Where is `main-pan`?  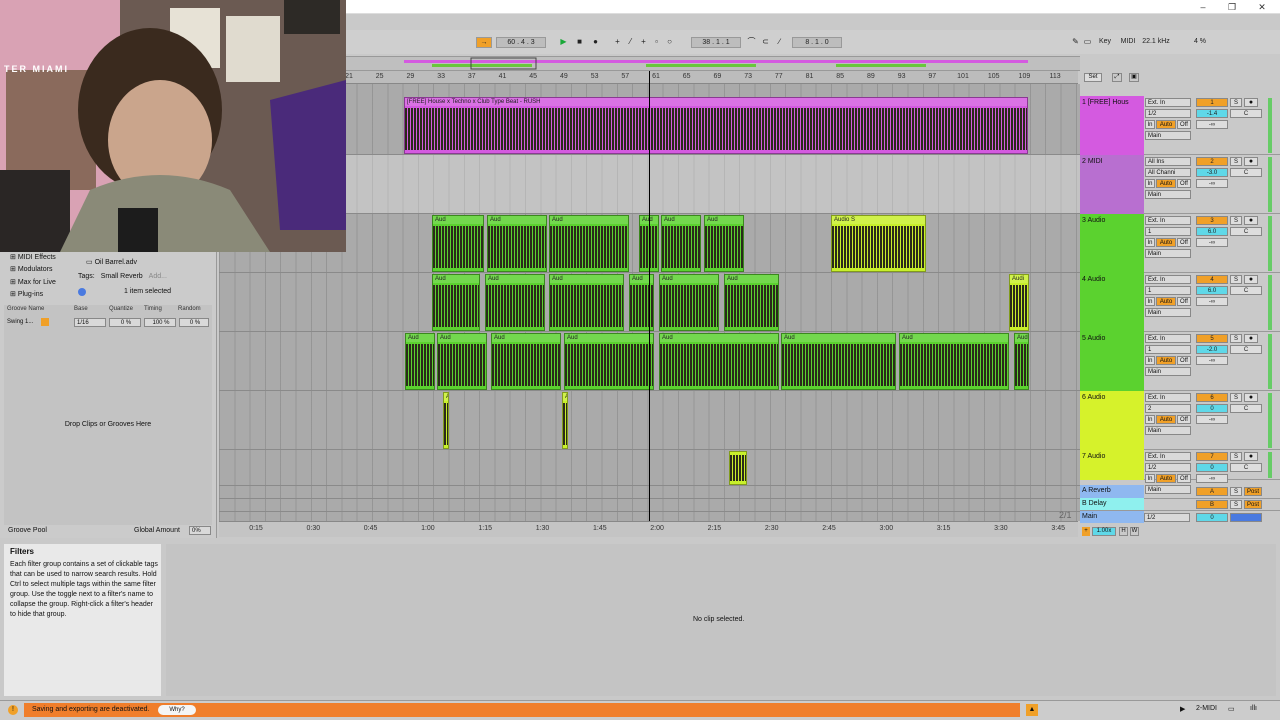 main-pan is located at coordinates (1246, 517).